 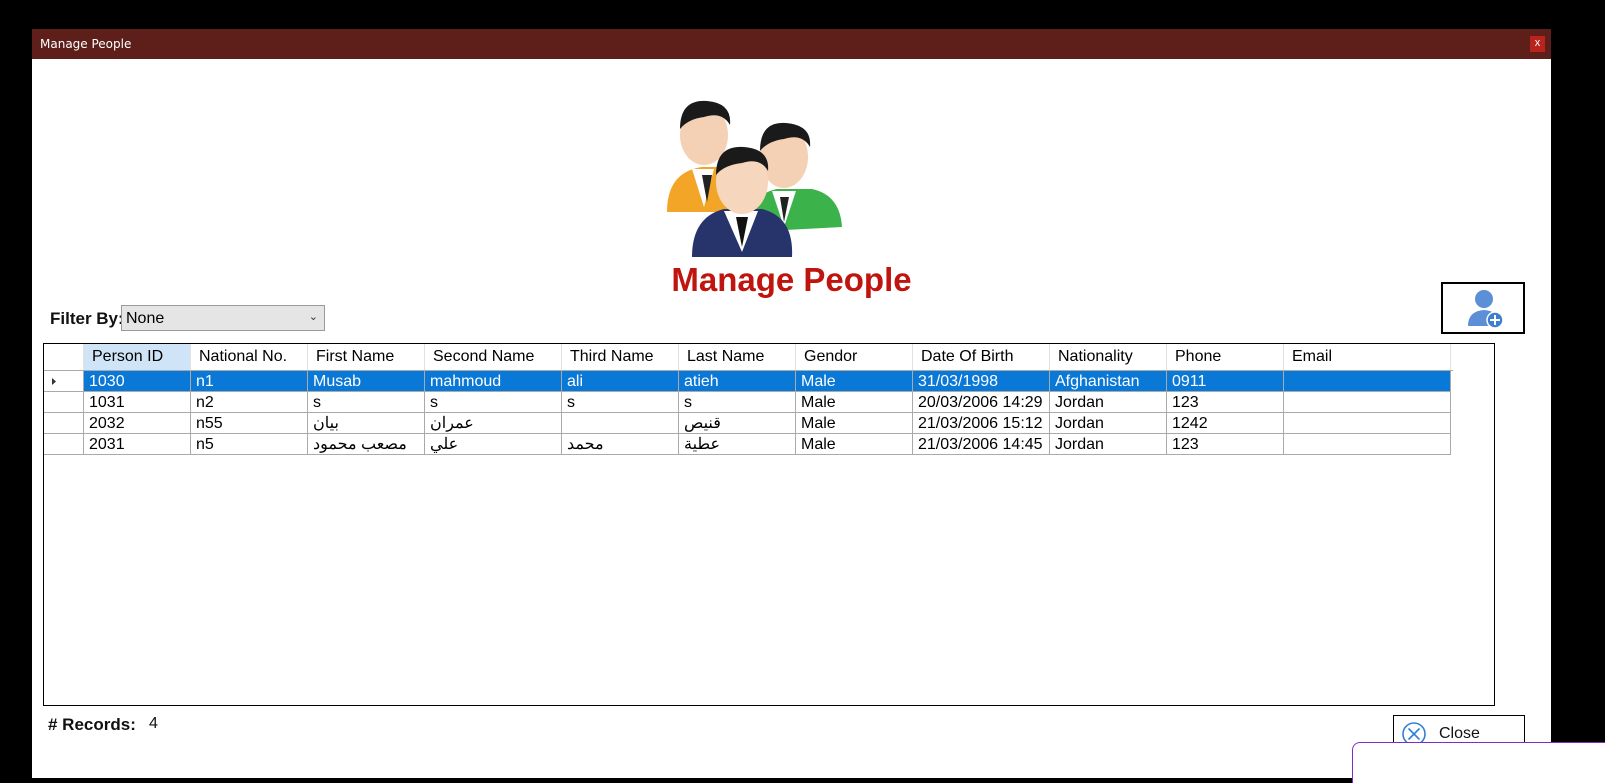 What do you see at coordinates (737, 423) in the screenshot?
I see `cell-last-name: قنيص` at bounding box center [737, 423].